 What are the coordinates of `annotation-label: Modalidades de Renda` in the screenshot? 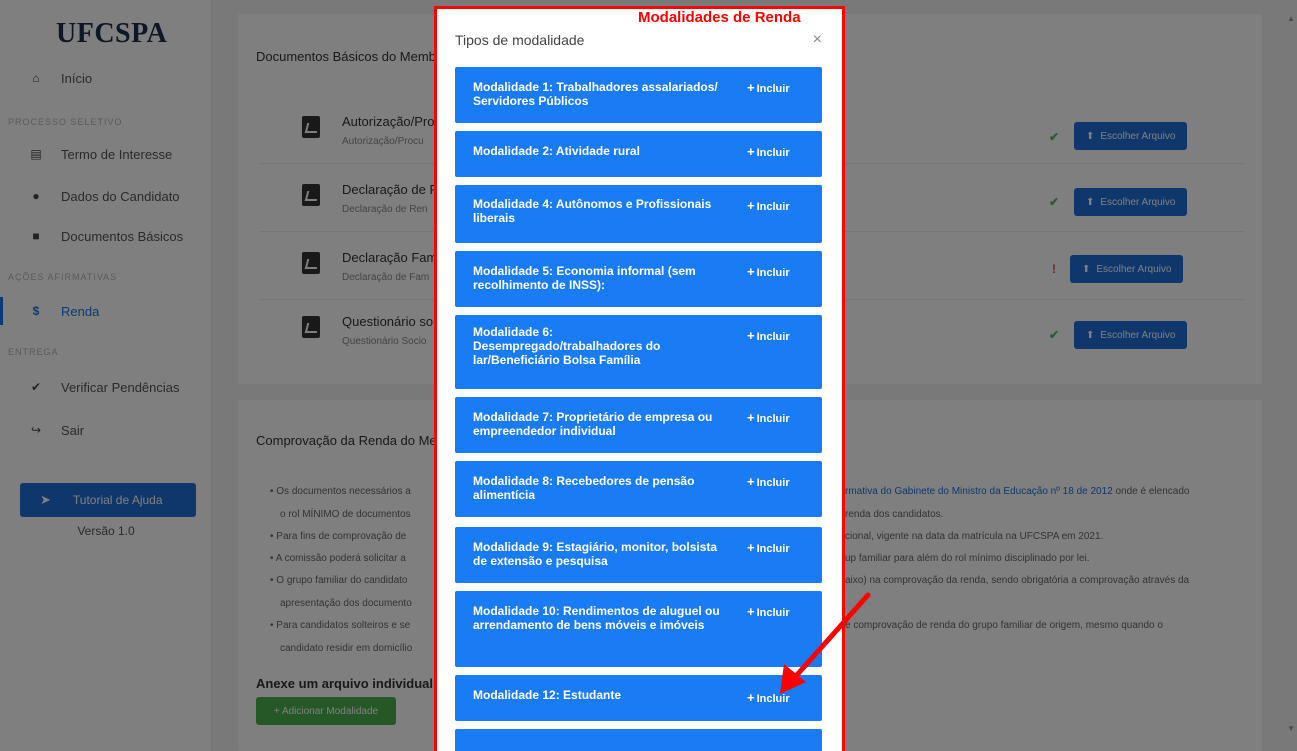 It's located at (719, 17).